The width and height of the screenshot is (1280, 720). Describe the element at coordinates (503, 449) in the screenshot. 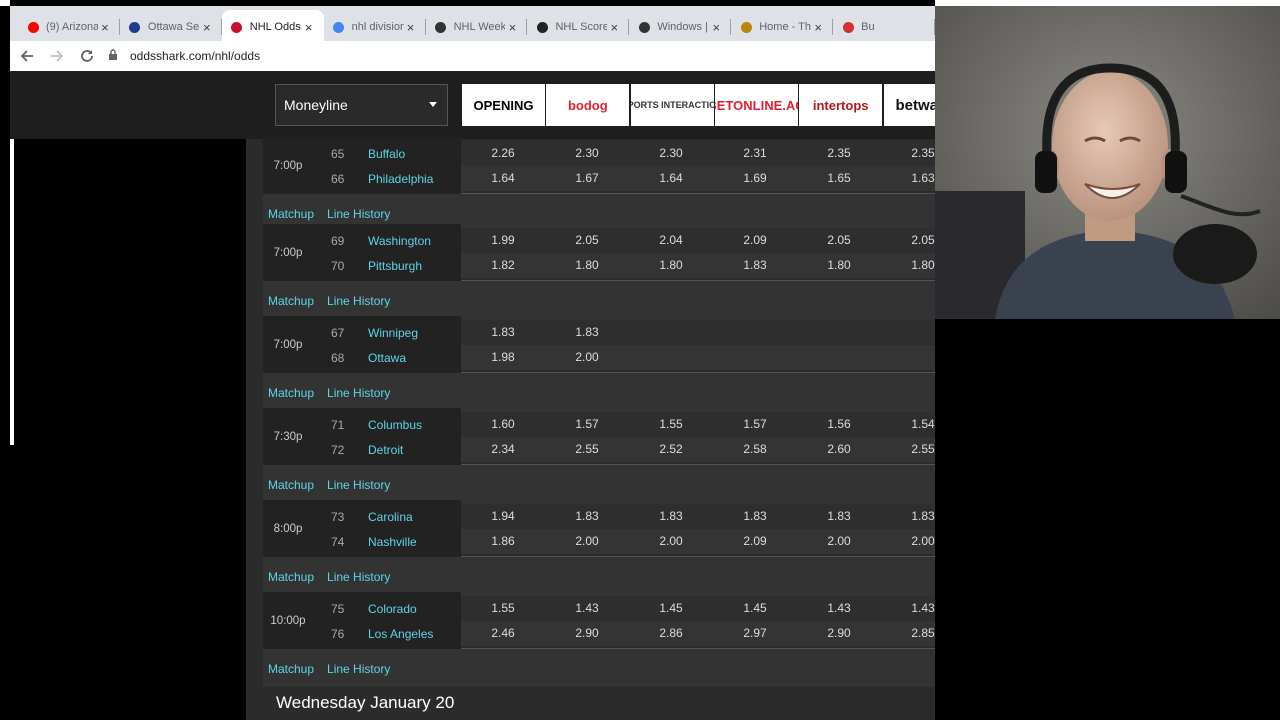

I see `odds-cell: 2.34` at that location.